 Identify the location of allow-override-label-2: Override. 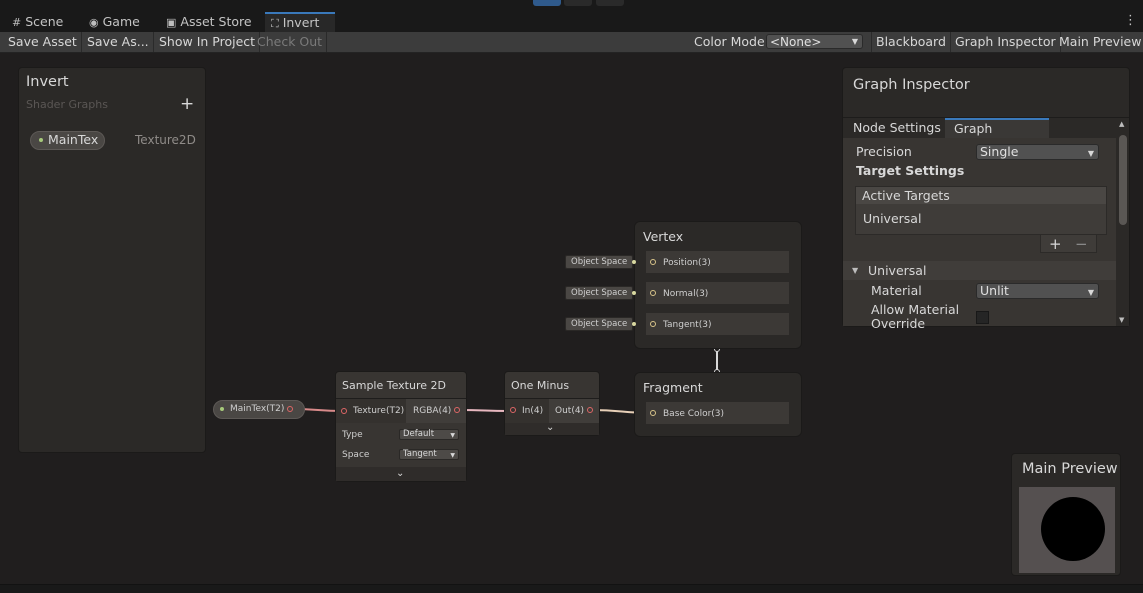
(898, 323).